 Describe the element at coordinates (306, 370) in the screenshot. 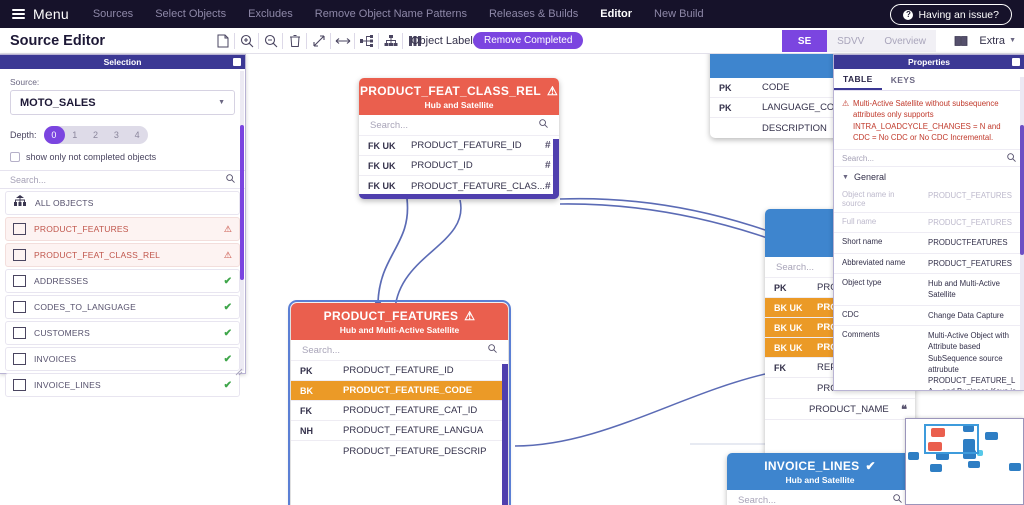

I see `row-key: PK` at that location.